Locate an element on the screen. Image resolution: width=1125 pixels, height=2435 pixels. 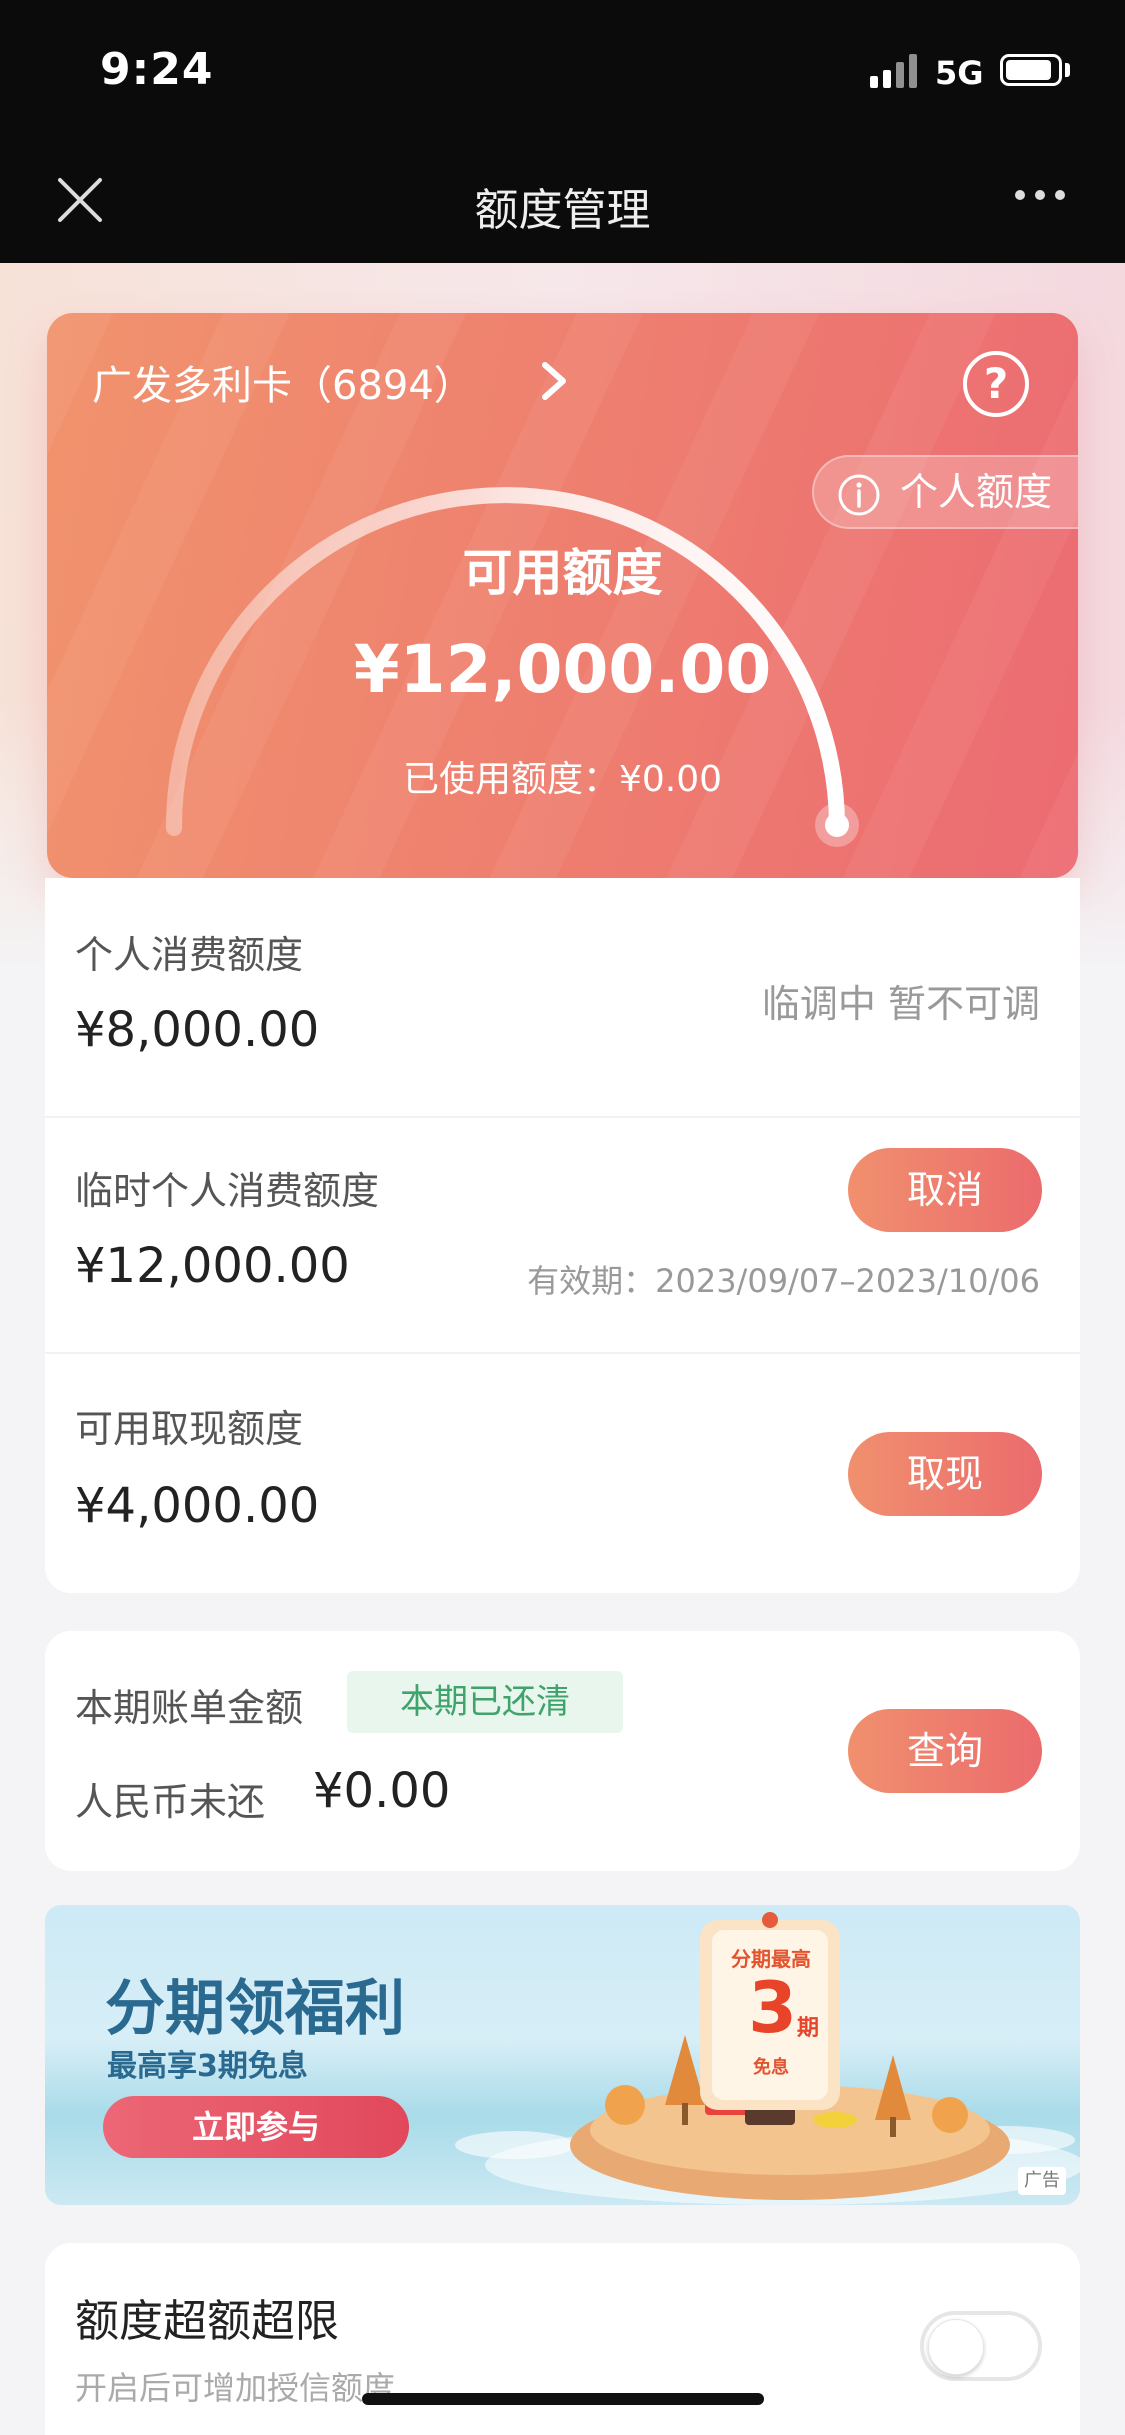
battery-icon is located at coordinates (1031, 70).